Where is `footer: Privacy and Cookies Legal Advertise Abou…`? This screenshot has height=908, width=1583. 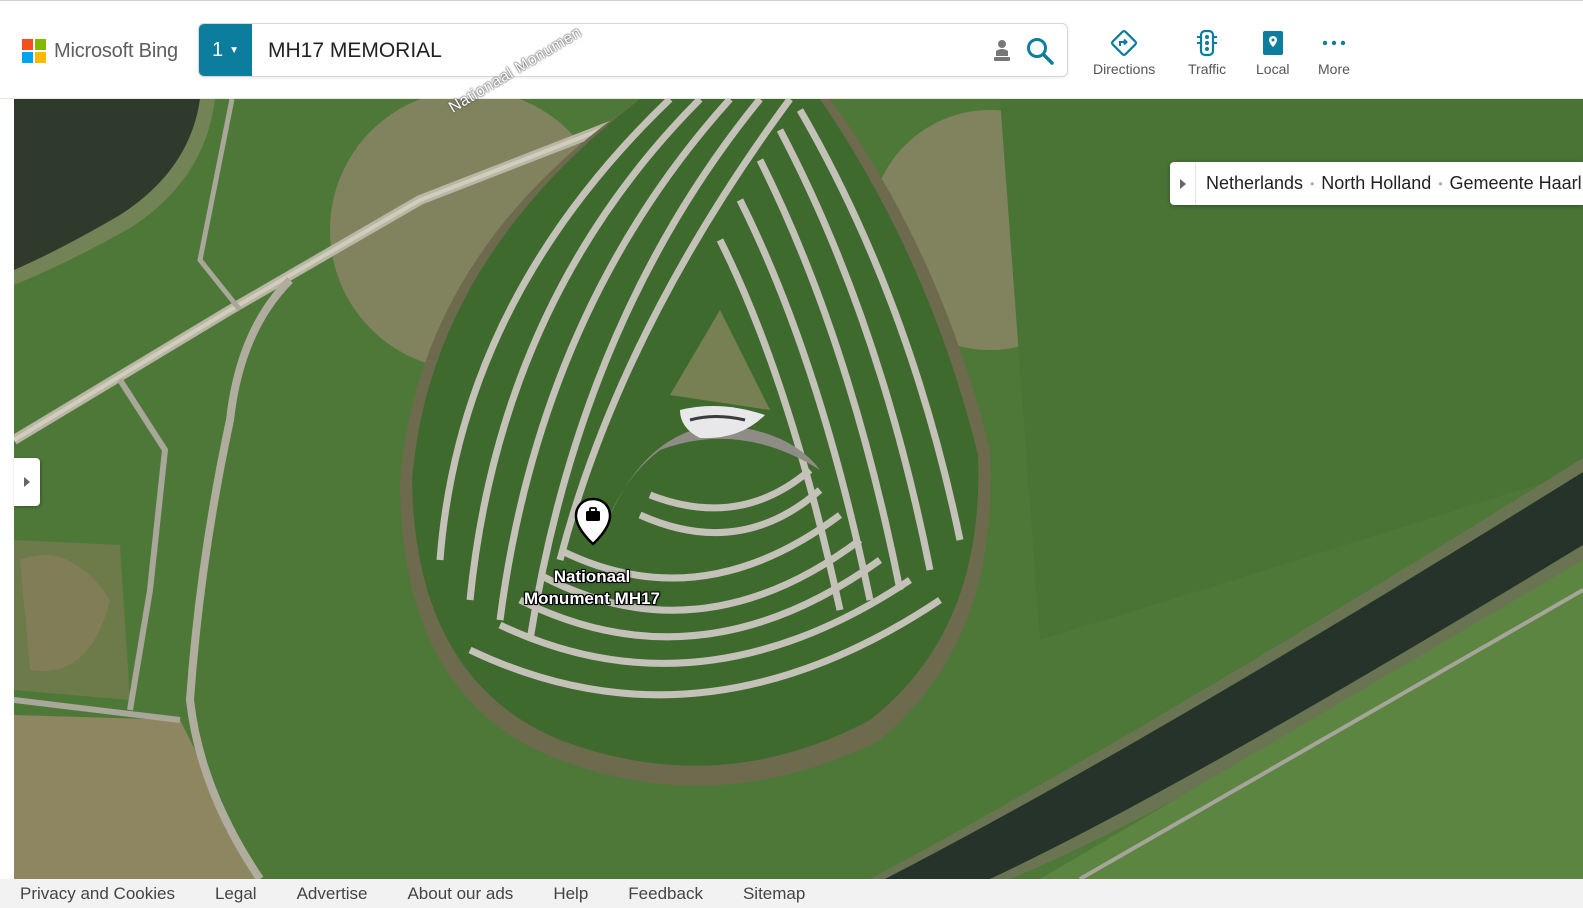
footer: Privacy and Cookies Legal Advertise Abou… is located at coordinates (791, 893).